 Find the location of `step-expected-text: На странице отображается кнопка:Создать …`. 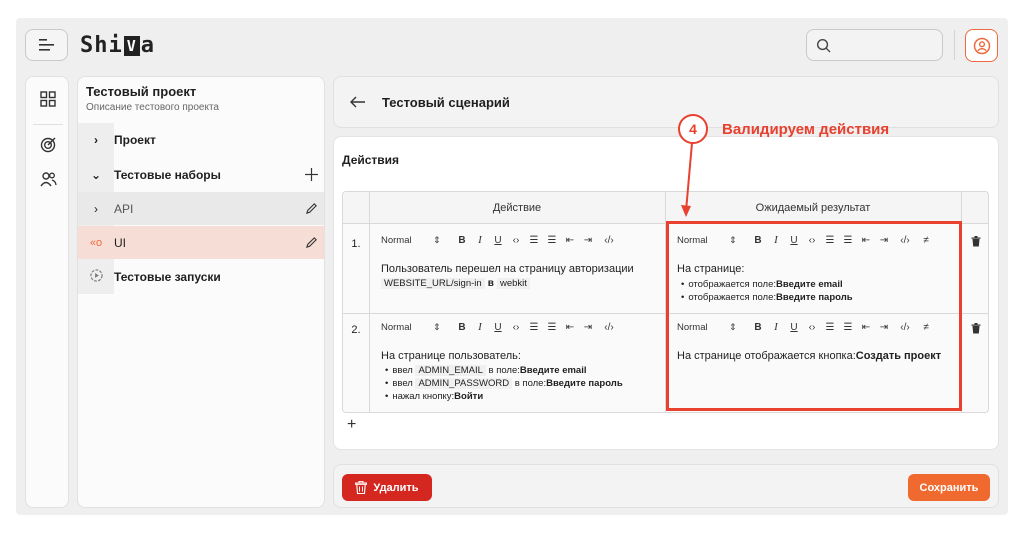

step-expected-text: На странице отображается кнопка:Создать … is located at coordinates (818, 356).